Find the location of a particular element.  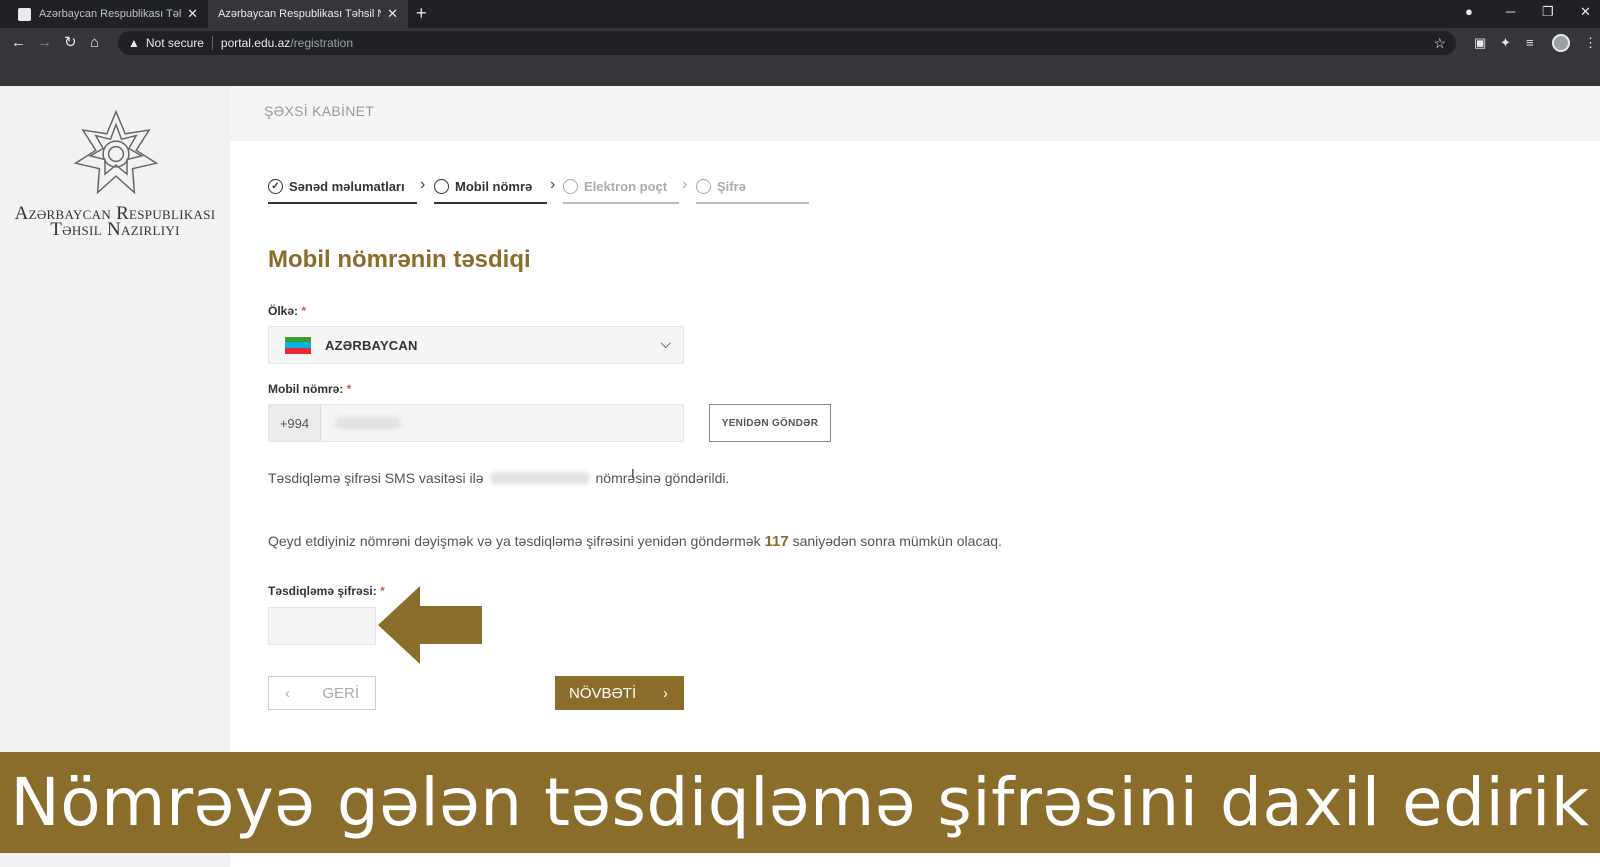

browser-tab-active: Azərbaycan Respublikası Təhsil N ✕ is located at coordinates (308, 14).